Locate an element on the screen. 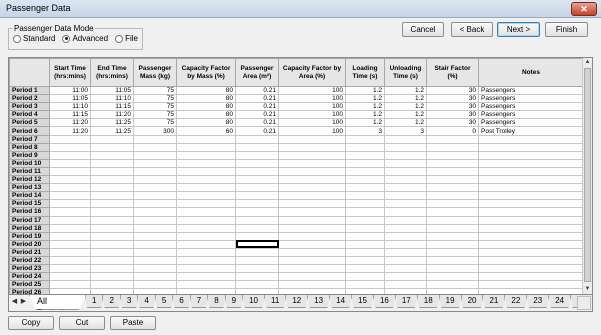  copy-button: Copy is located at coordinates (31, 323).